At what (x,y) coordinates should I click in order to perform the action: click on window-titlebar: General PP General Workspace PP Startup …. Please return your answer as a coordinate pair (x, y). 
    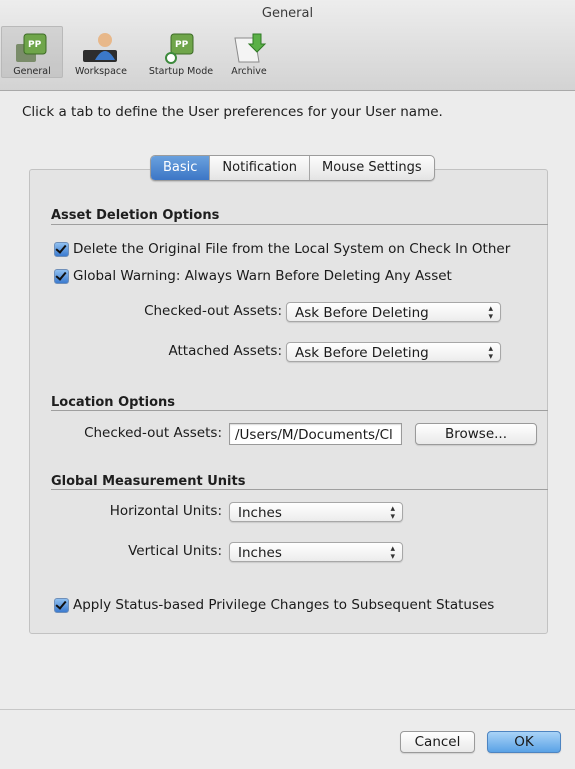
    Looking at the image, I should click on (287, 45).